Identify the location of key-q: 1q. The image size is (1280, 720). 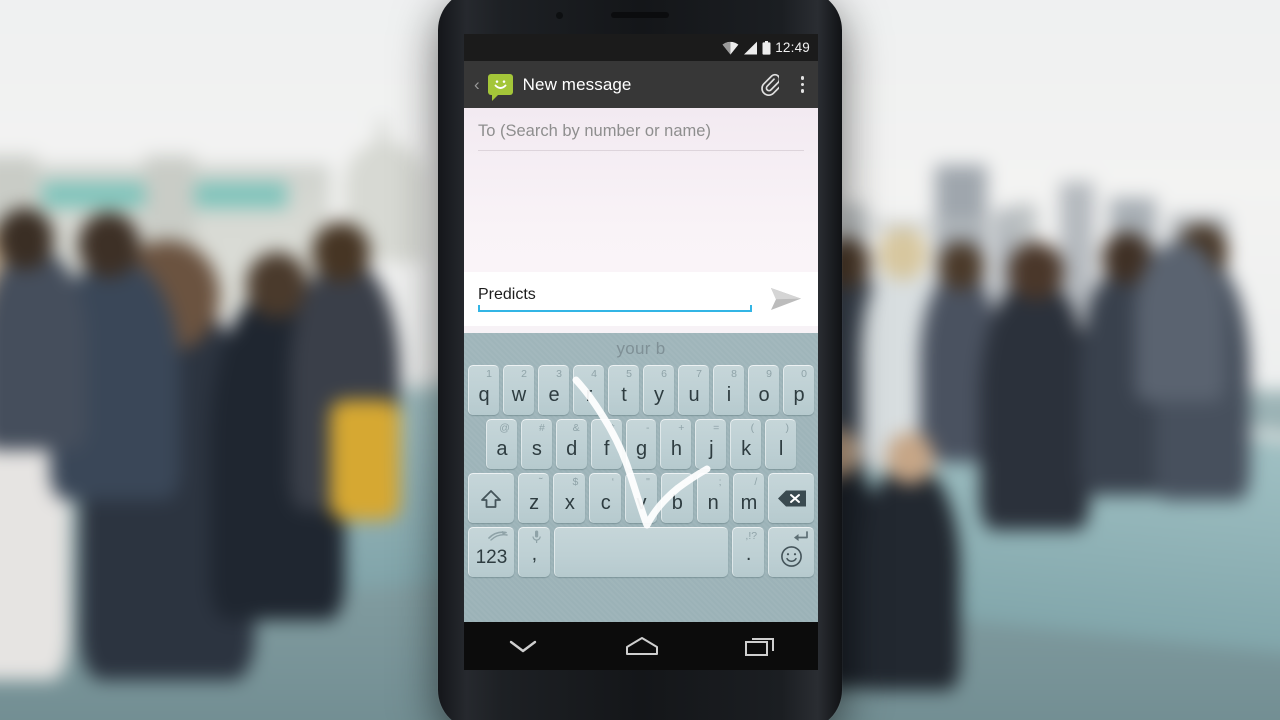
(483, 390).